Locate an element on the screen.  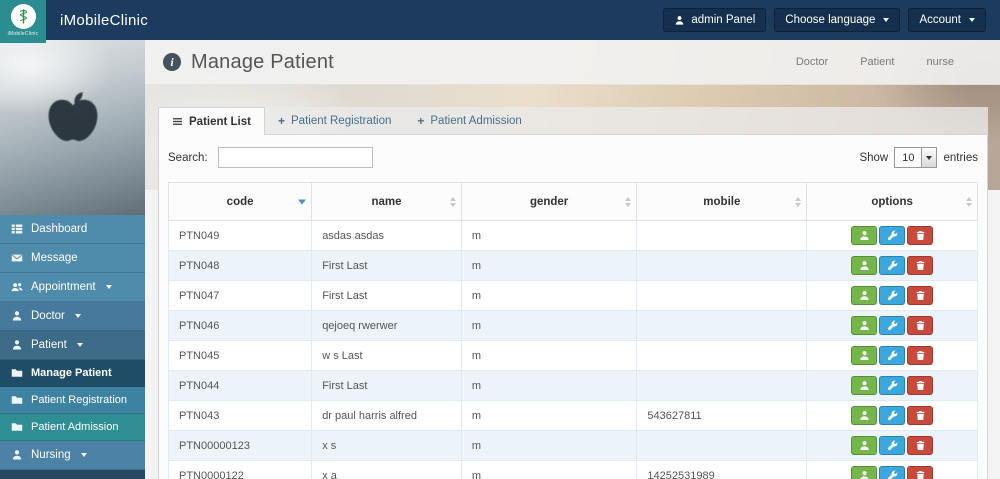
header-link-nurse: nurse is located at coordinates (940, 62).